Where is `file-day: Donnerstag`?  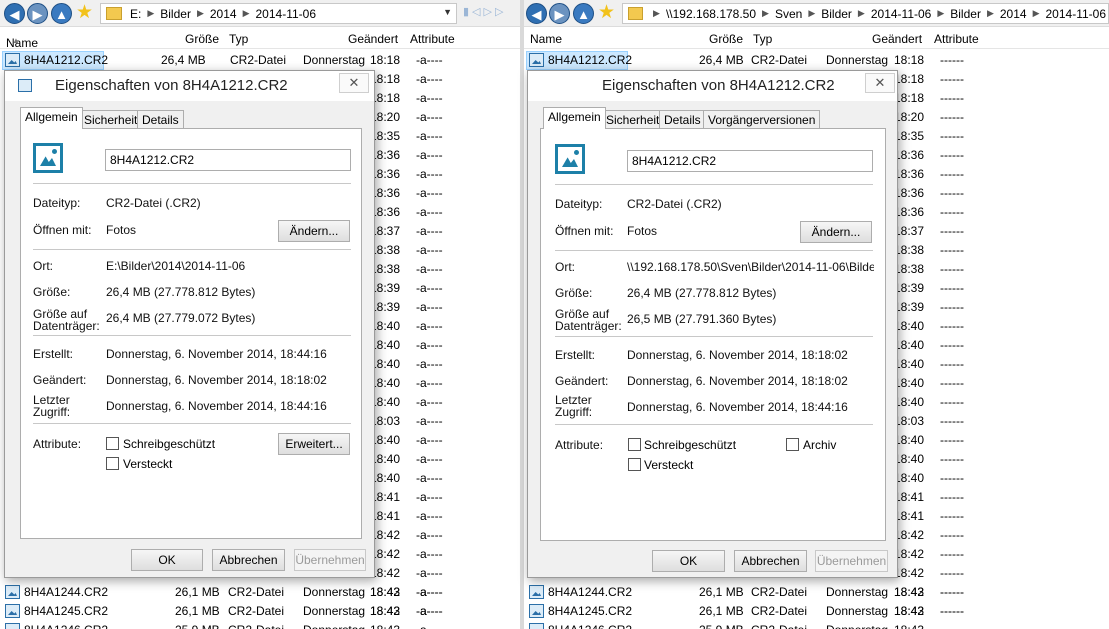 file-day: Donnerstag is located at coordinates (857, 60).